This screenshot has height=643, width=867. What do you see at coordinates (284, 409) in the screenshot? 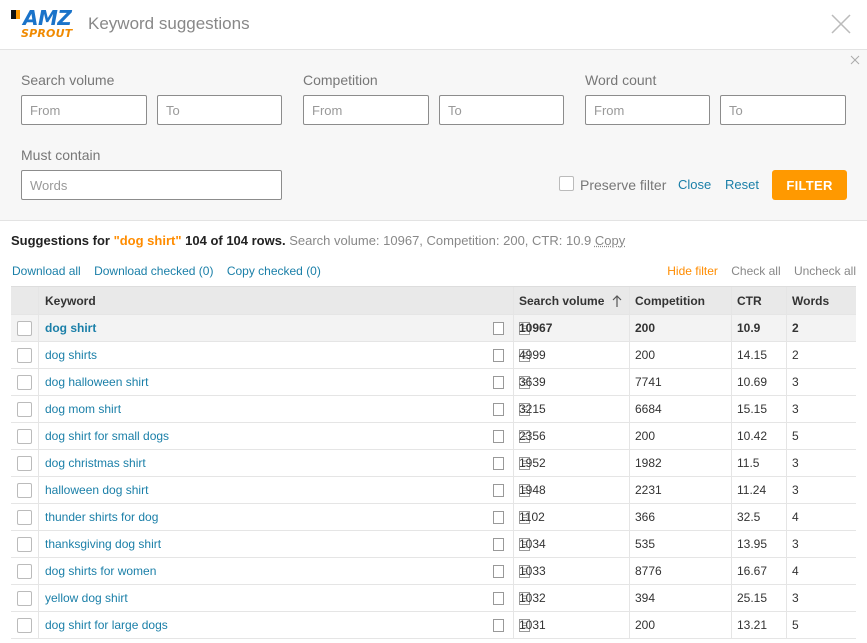
I see `keyword-cell: dog mom shirt` at bounding box center [284, 409].